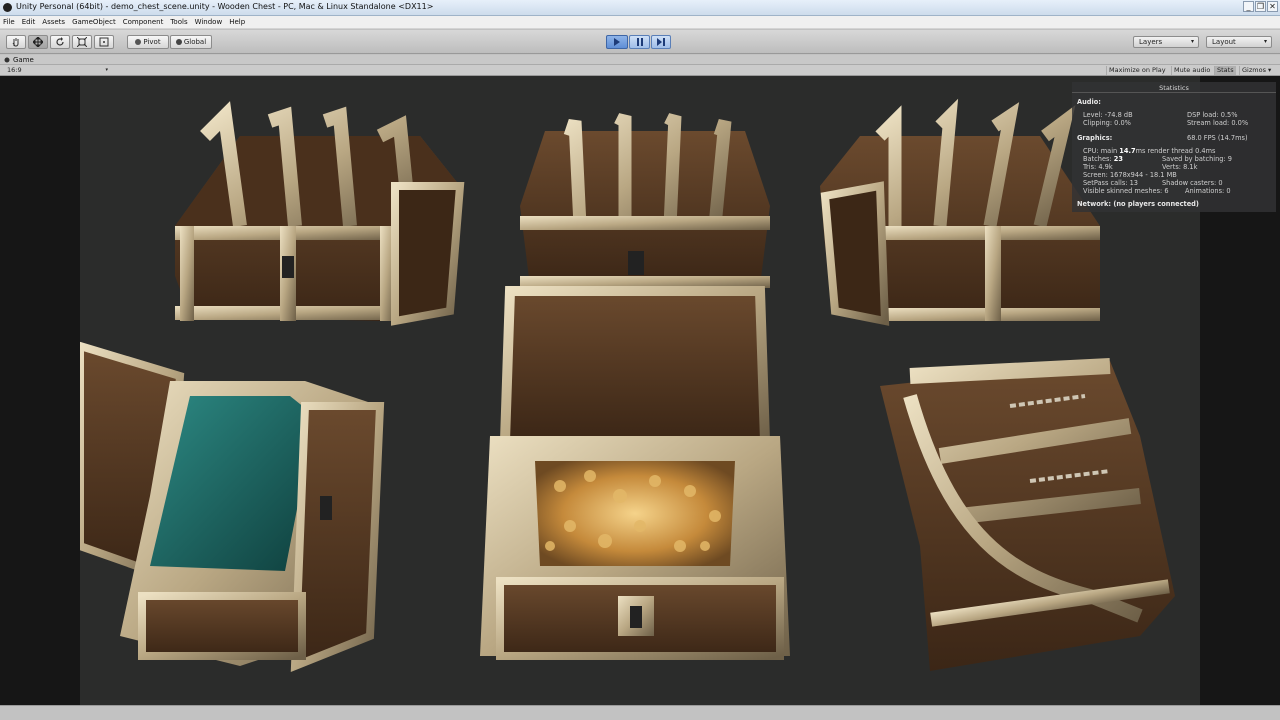 This screenshot has height=720, width=1280. I want to click on chest-closed-top-left, so click(320, 213).